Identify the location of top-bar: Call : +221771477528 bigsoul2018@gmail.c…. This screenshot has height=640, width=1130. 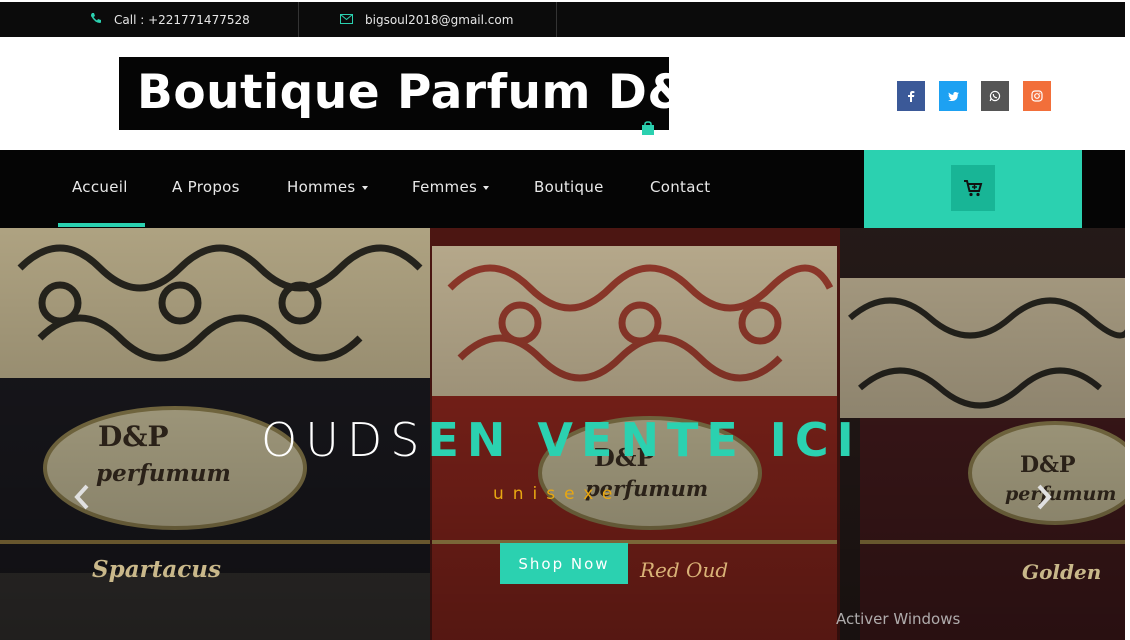
(565, 18).